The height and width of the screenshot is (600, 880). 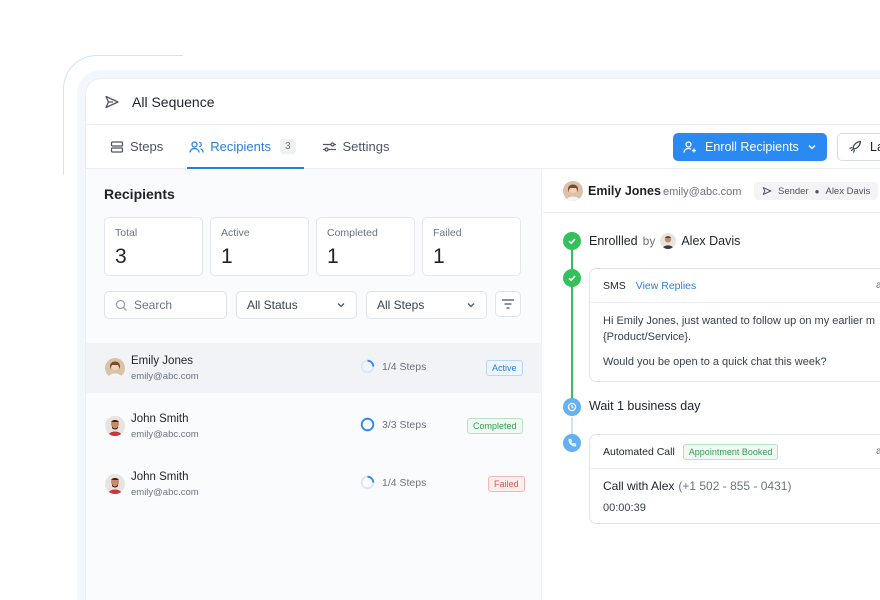 I want to click on stat-completed-value: 1, so click(x=333, y=256).